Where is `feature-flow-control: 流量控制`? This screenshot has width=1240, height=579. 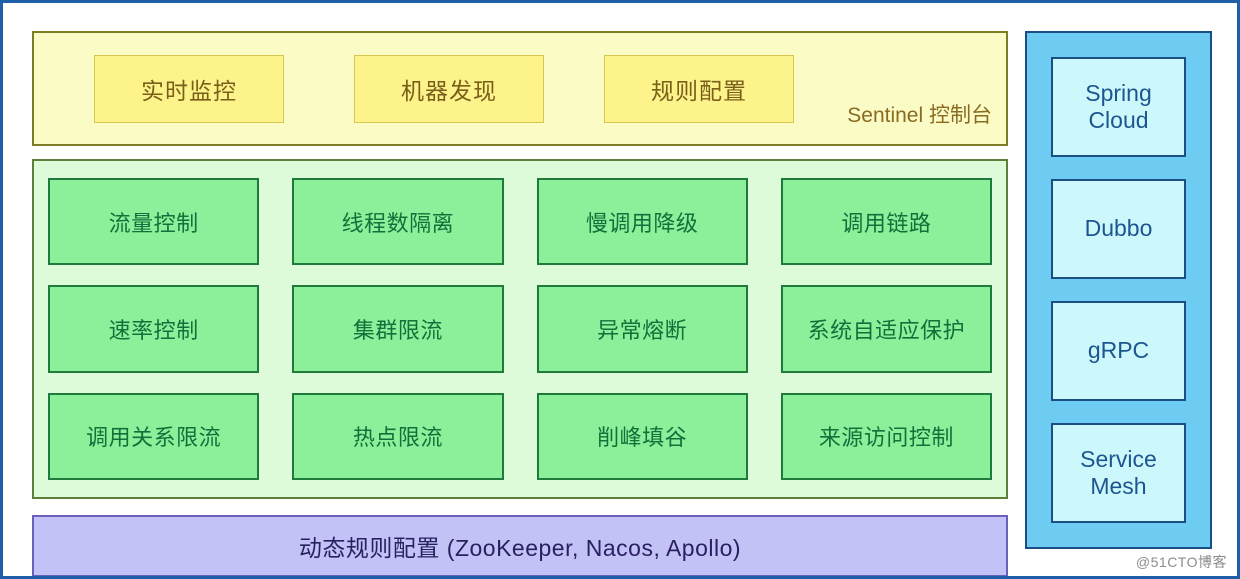
feature-flow-control: 流量控制 is located at coordinates (154, 222).